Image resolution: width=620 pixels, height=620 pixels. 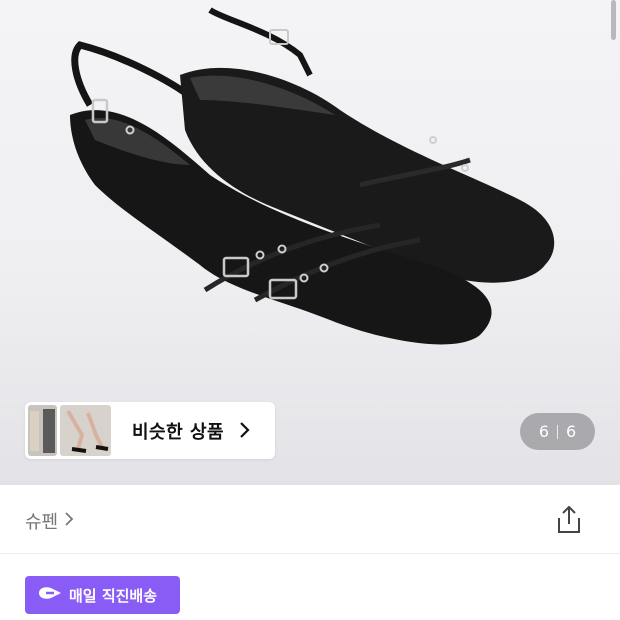 I want to click on share-button, so click(x=569, y=522).